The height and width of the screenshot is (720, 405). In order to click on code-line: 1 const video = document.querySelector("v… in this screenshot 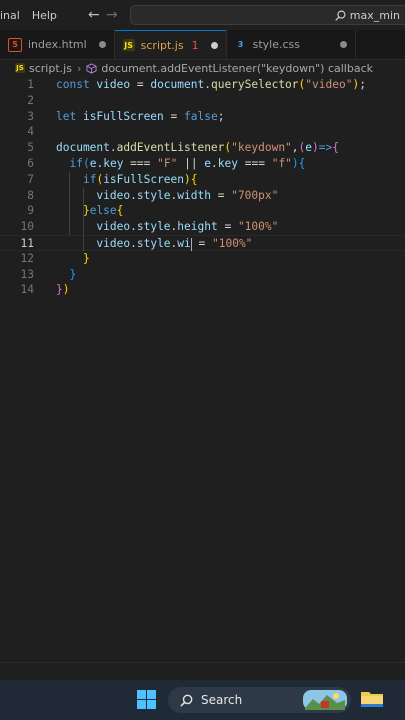, I will do `click(202, 85)`.